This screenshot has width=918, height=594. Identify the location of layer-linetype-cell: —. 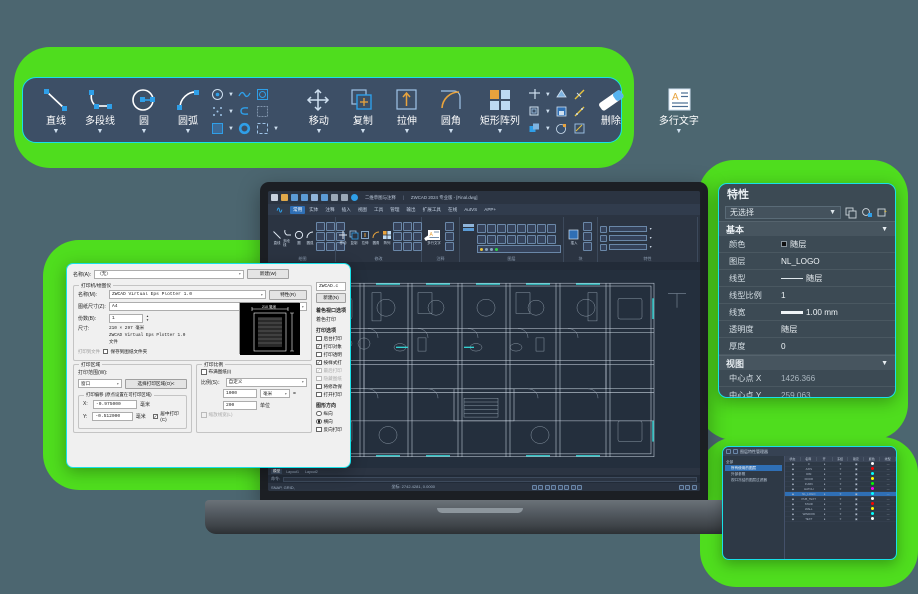
(888, 509).